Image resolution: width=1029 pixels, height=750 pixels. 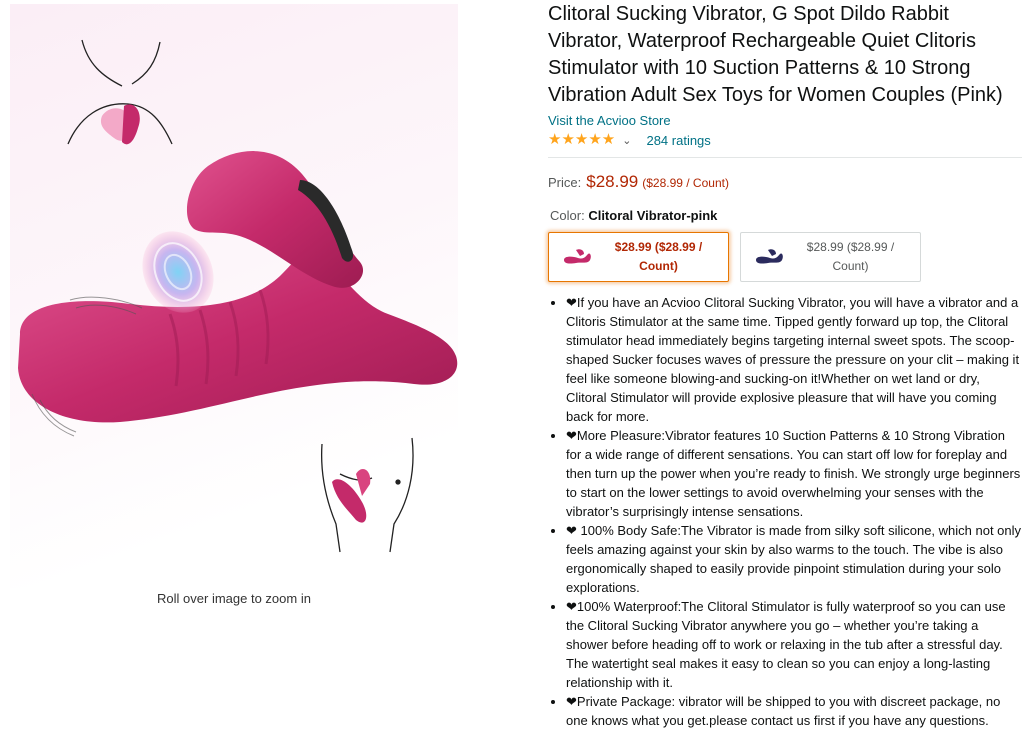 I want to click on swatch-option-pink: $28.99 ($28.99 / Count), so click(x=638, y=257).